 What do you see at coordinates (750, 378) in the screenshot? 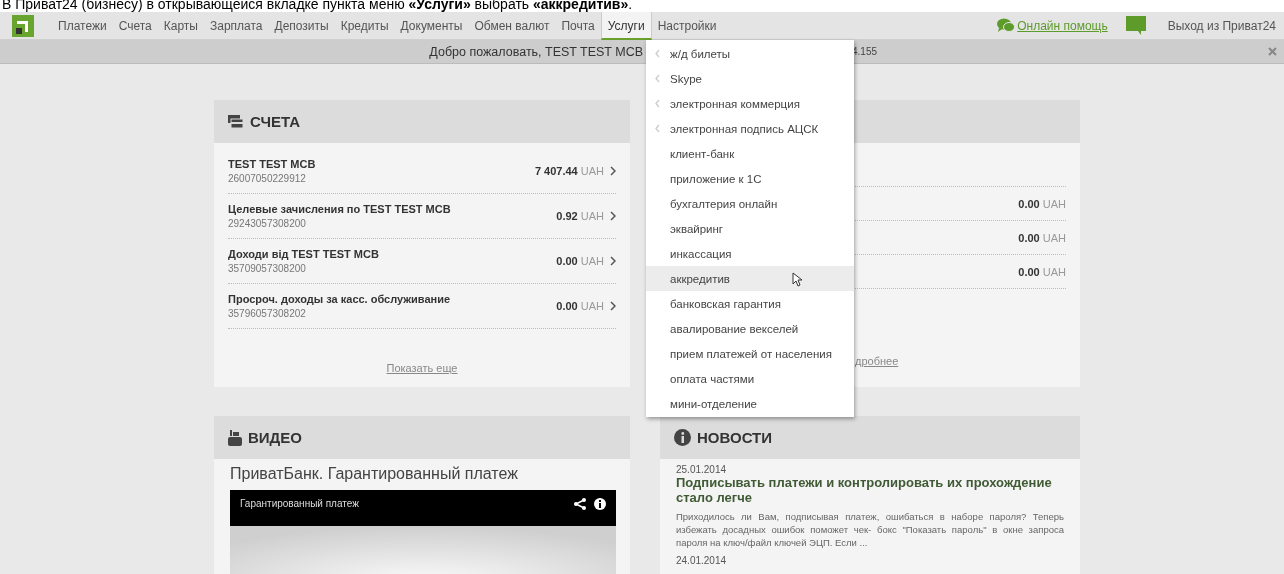
I see `menu-item: оплата частями` at bounding box center [750, 378].